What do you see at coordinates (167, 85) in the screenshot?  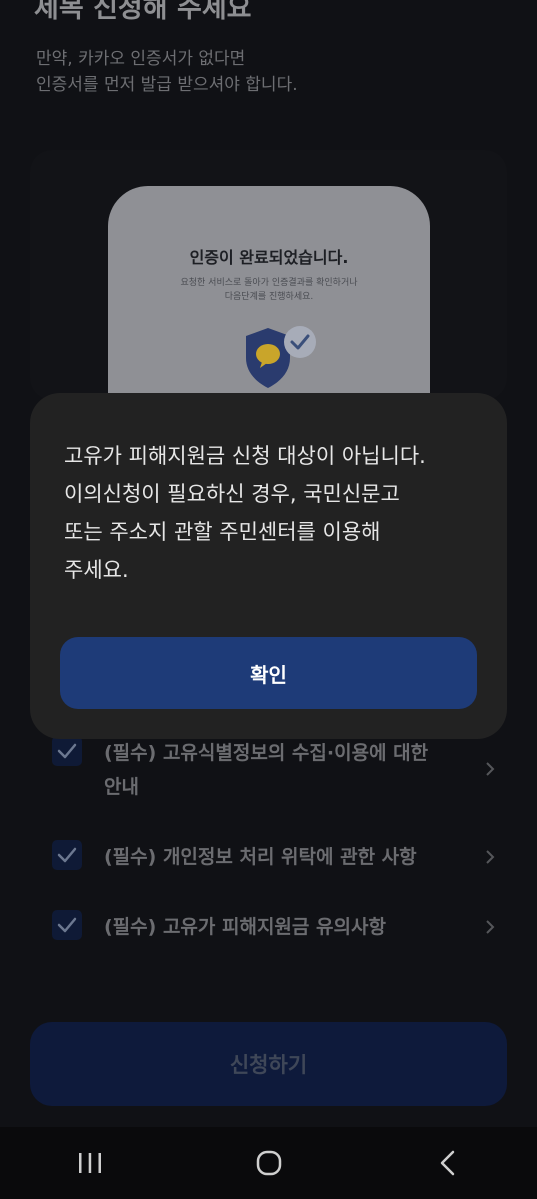 I see `description-line: 인증서를 먼저 발급 받으셔야 합니다.` at bounding box center [167, 85].